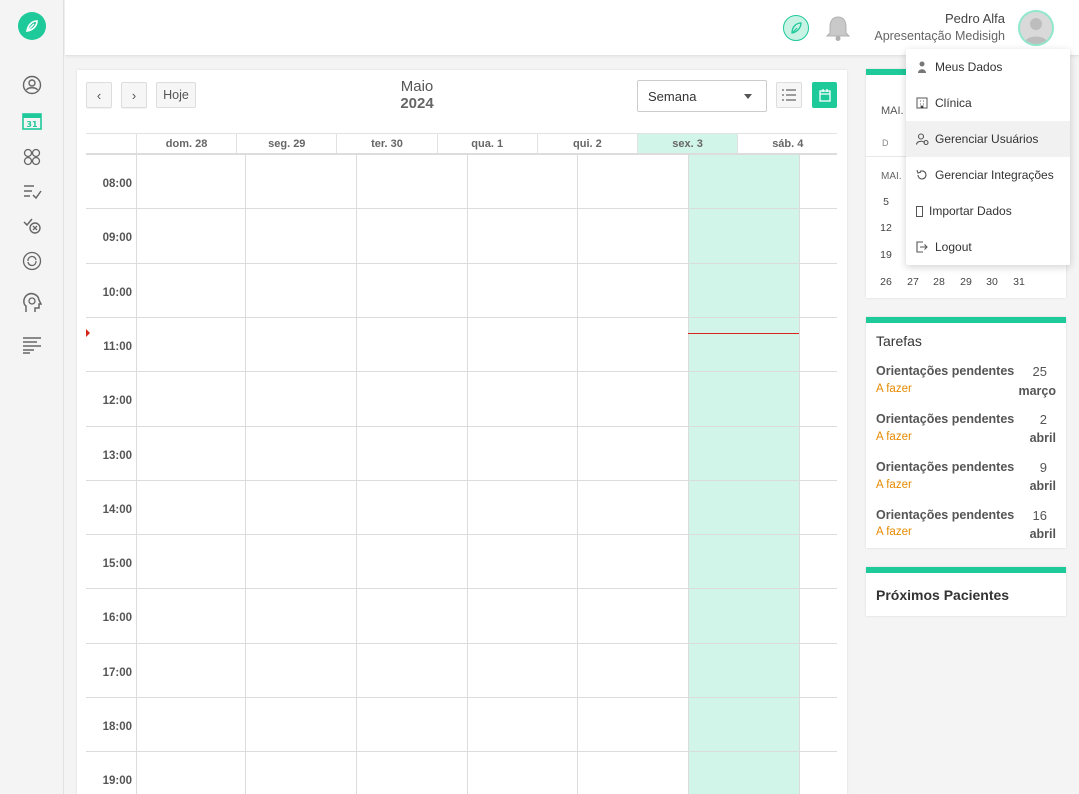 The image size is (1079, 794). I want to click on user-settings-icon, so click(922, 139).